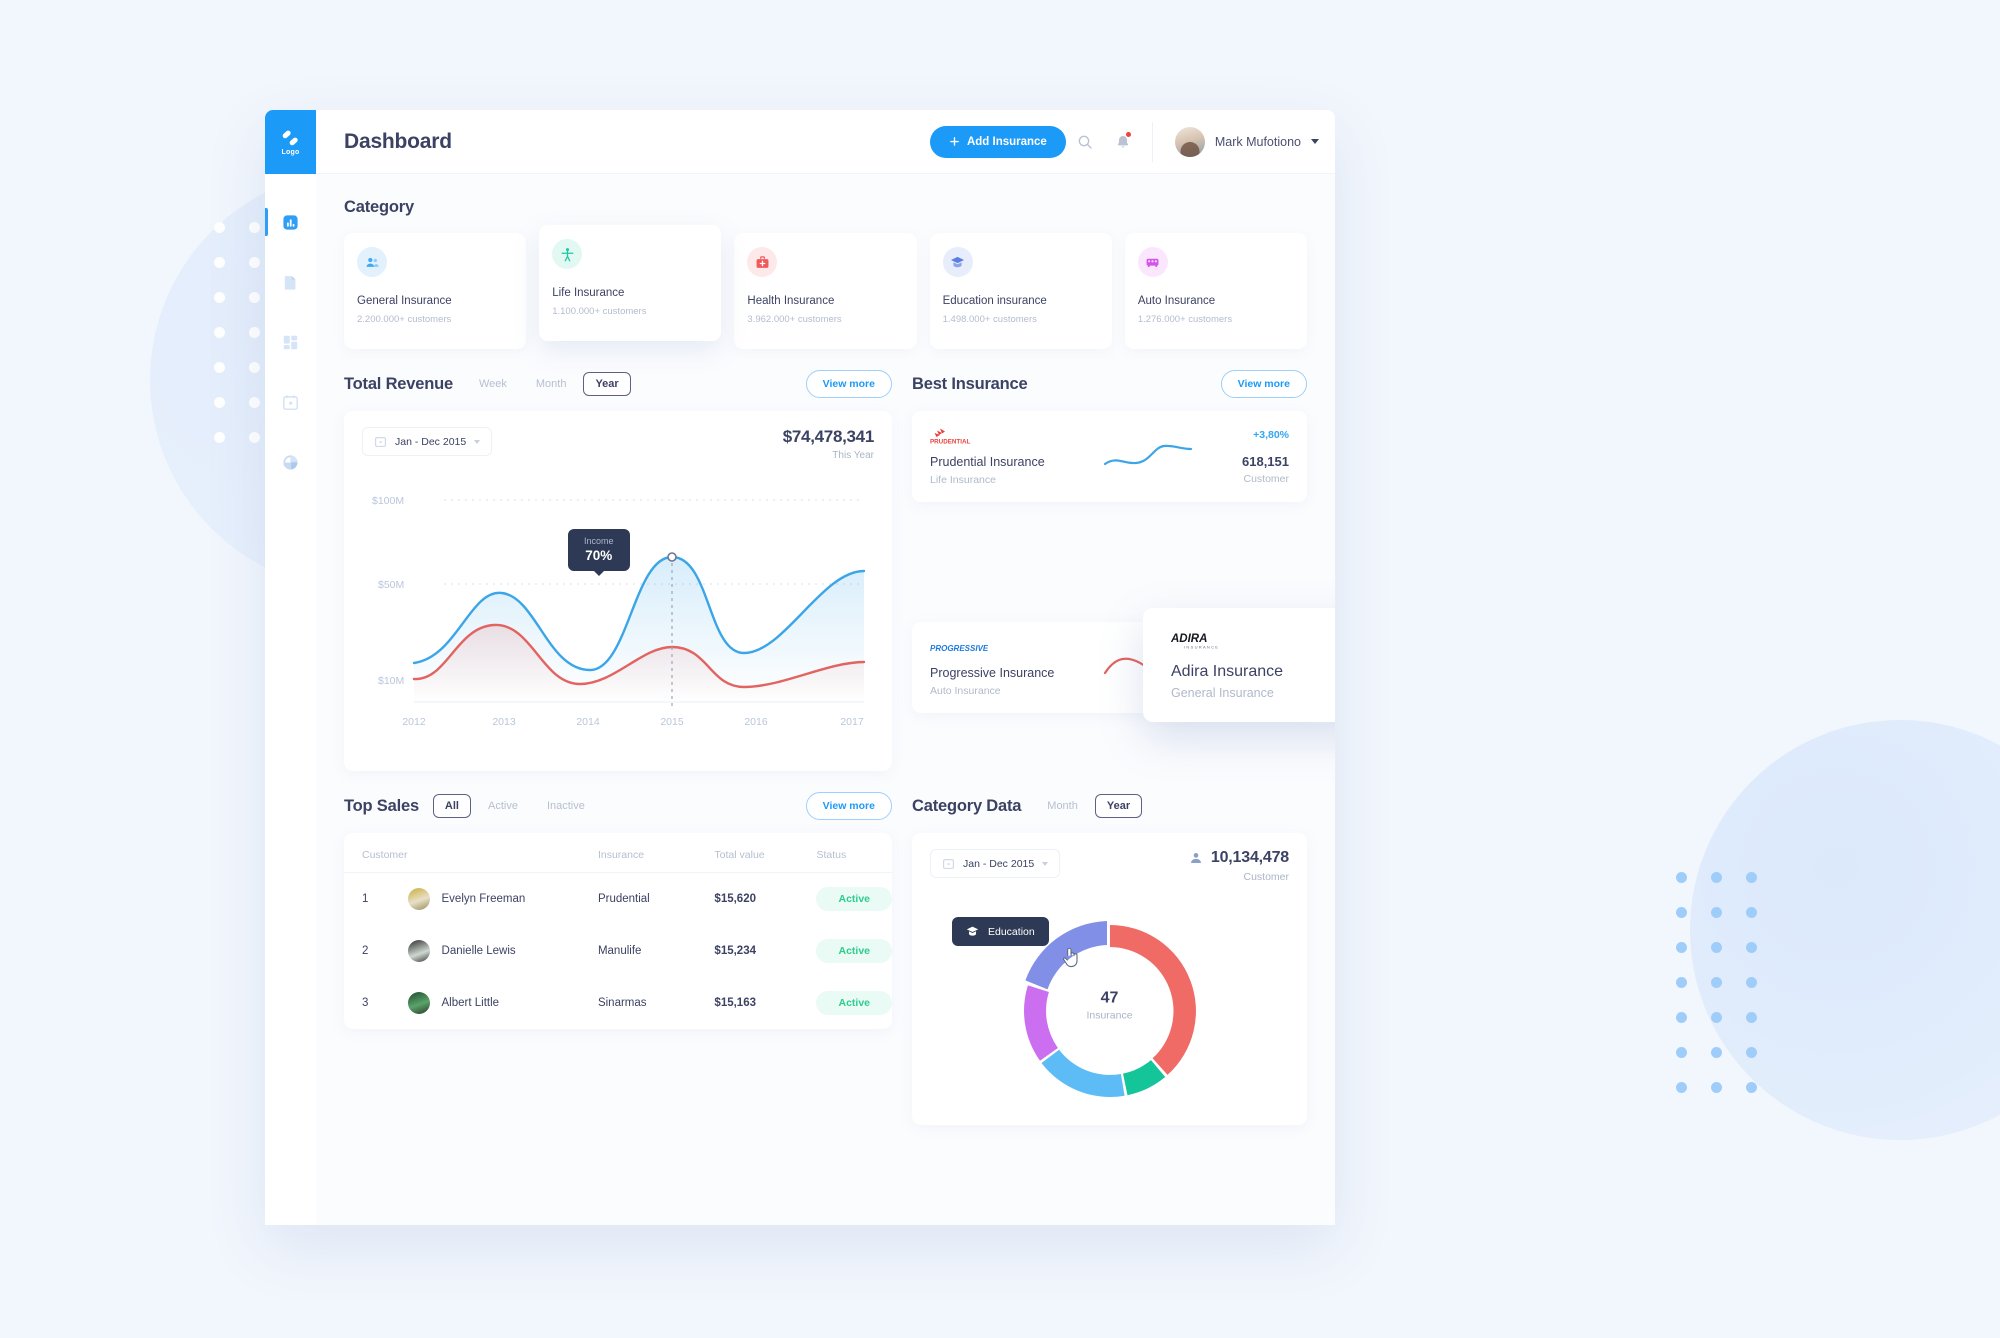 The height and width of the screenshot is (1338, 2000). I want to click on chart-tooltip-value: 70%, so click(599, 555).